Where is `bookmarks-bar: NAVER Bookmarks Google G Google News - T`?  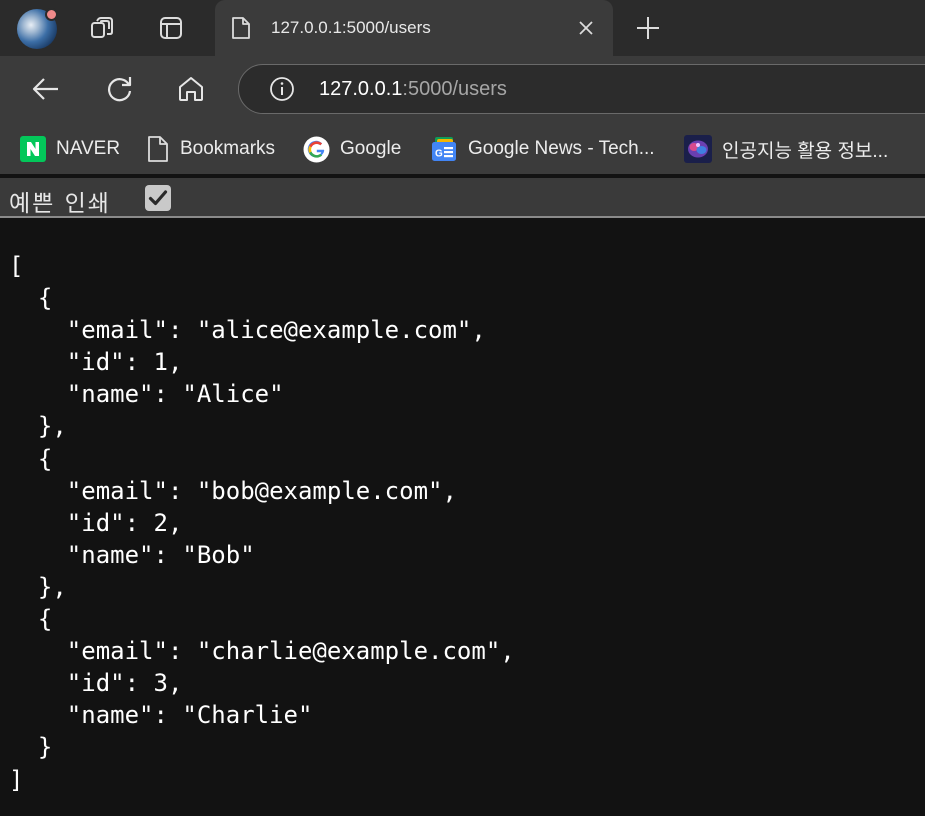 bookmarks-bar: NAVER Bookmarks Google G Google News - T is located at coordinates (462, 149).